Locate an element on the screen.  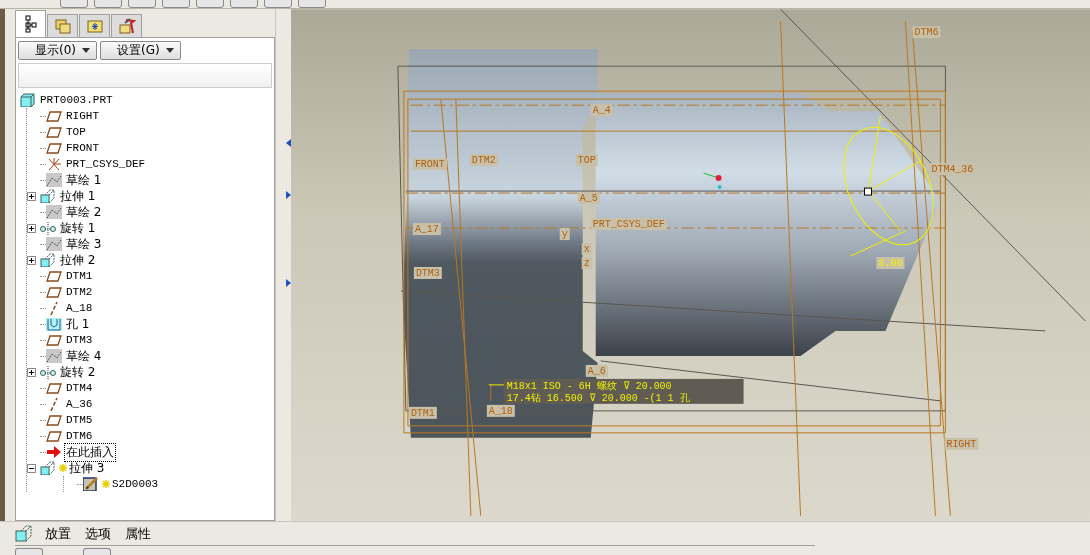
tree-item: DTM6 is located at coordinates (79, 436).